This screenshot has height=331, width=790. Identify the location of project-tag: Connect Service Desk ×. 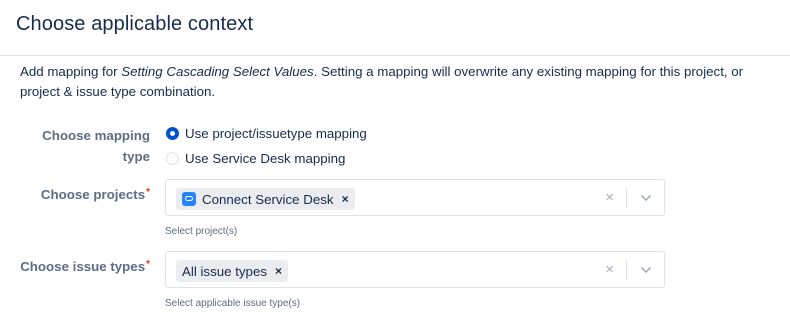
(265, 199).